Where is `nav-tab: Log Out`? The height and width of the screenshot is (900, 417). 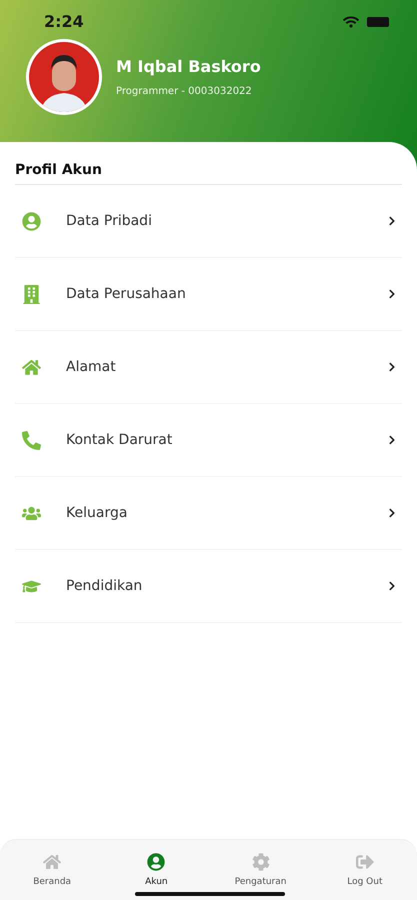
nav-tab: Log Out is located at coordinates (365, 870).